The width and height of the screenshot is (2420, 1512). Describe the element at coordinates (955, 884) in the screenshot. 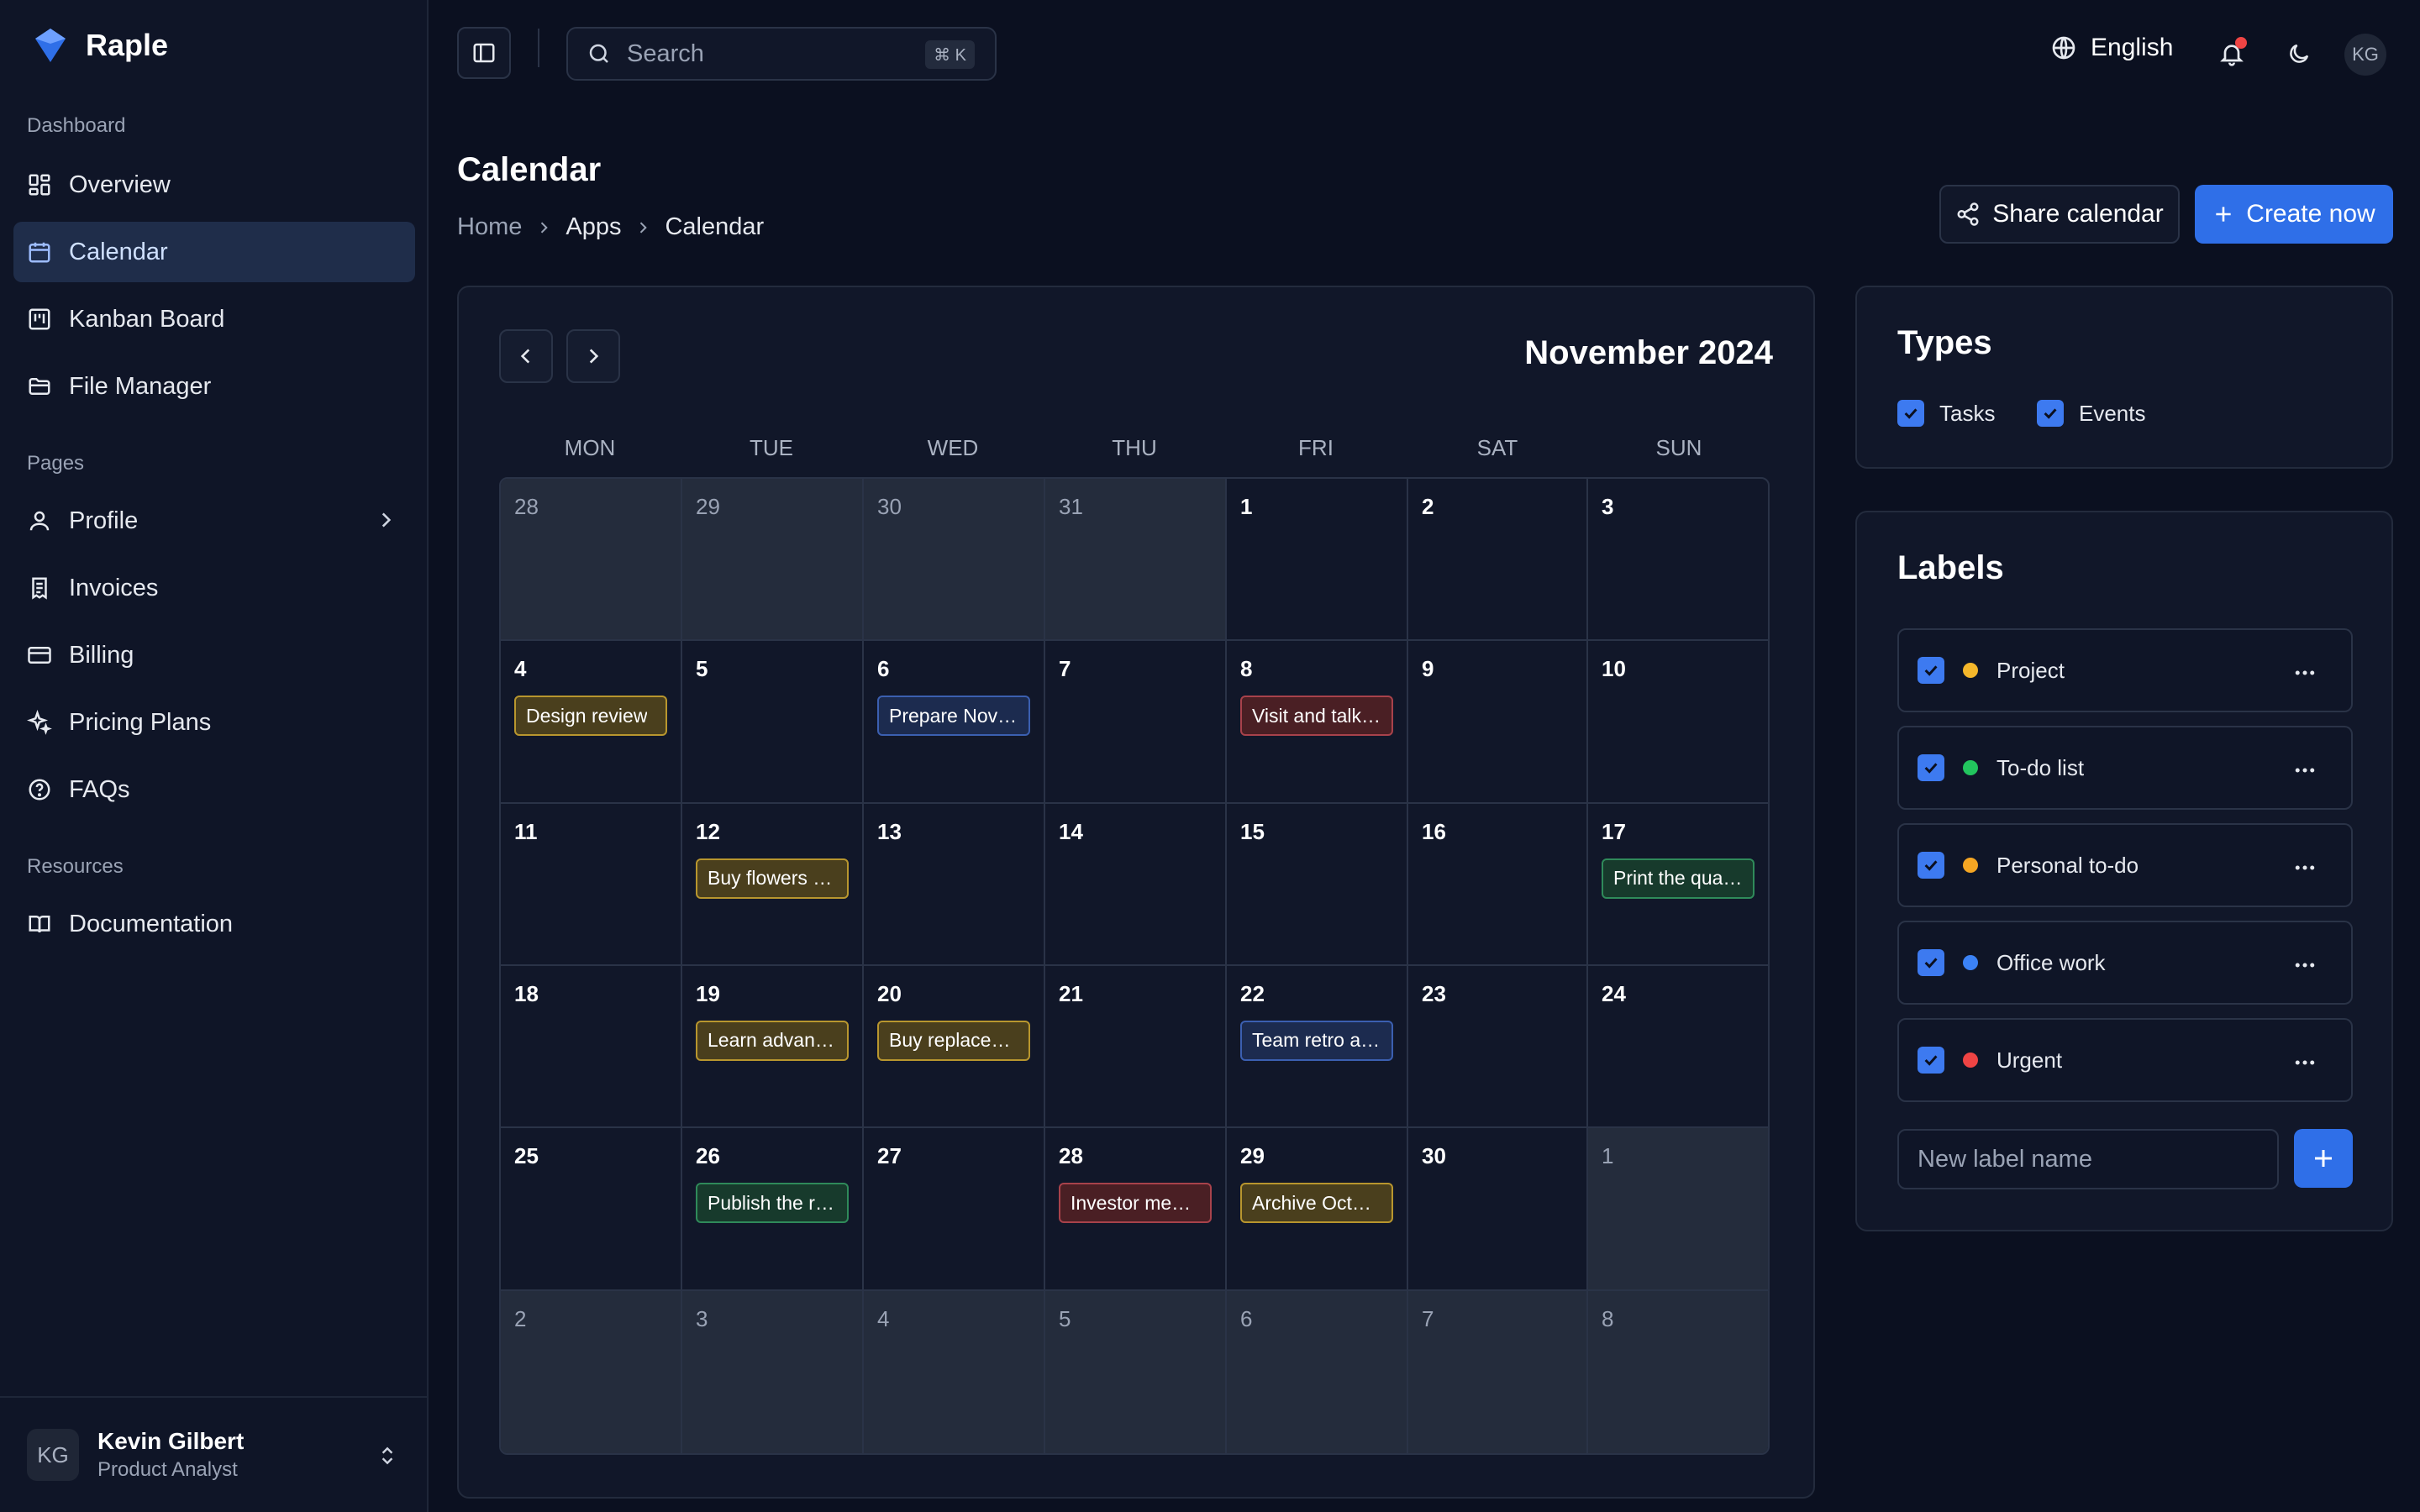

I see `calendar-day-cell: 13` at that location.